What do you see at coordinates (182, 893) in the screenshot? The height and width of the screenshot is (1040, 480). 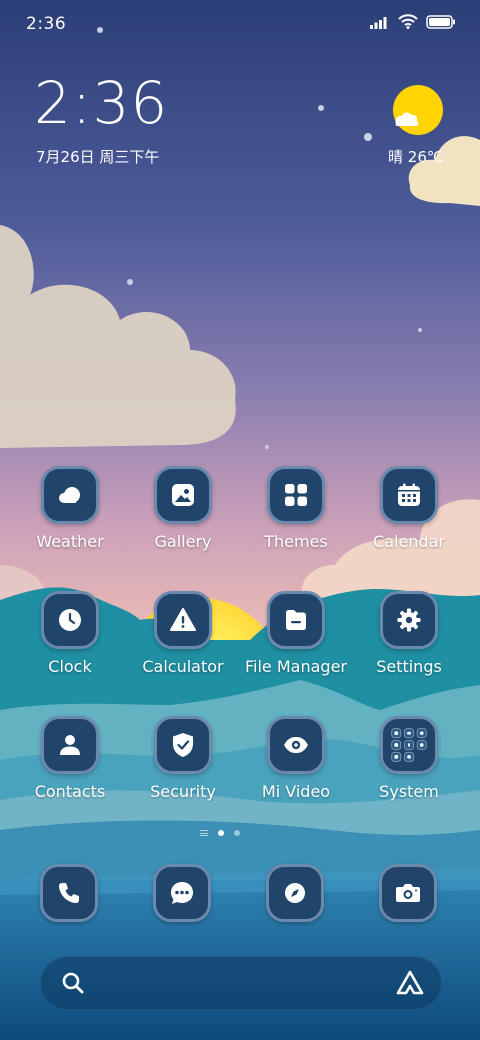 I see `messages-icon` at bounding box center [182, 893].